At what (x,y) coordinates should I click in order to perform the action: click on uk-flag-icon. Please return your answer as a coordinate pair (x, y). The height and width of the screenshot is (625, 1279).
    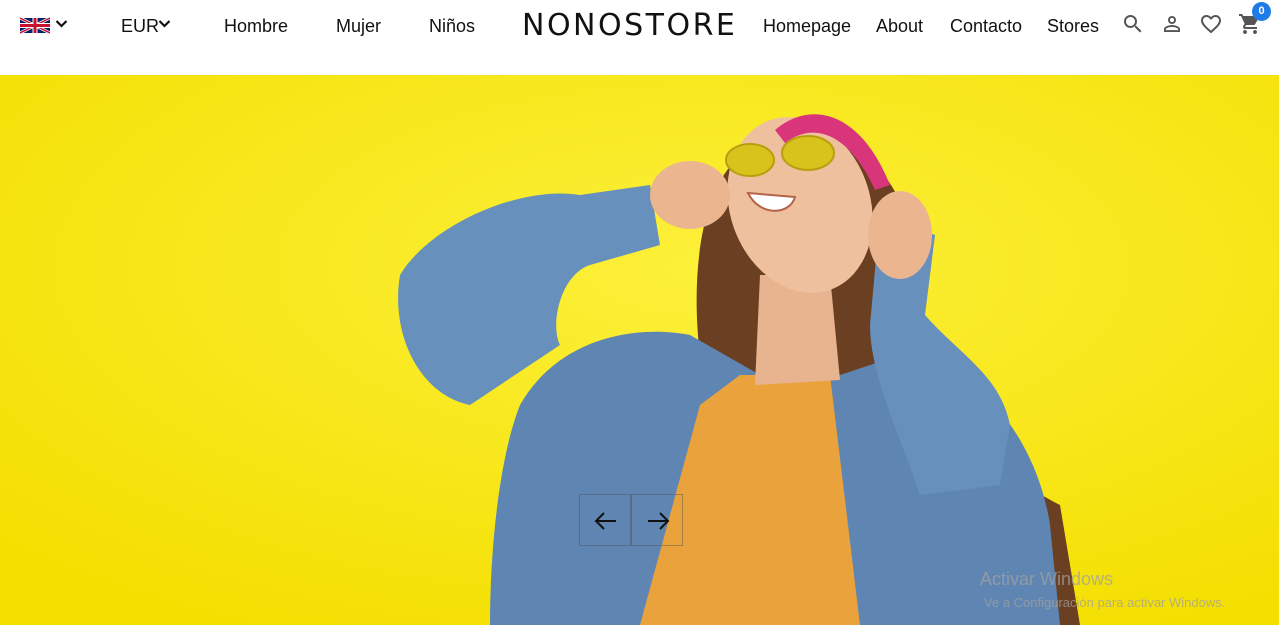
    Looking at the image, I should click on (35, 25).